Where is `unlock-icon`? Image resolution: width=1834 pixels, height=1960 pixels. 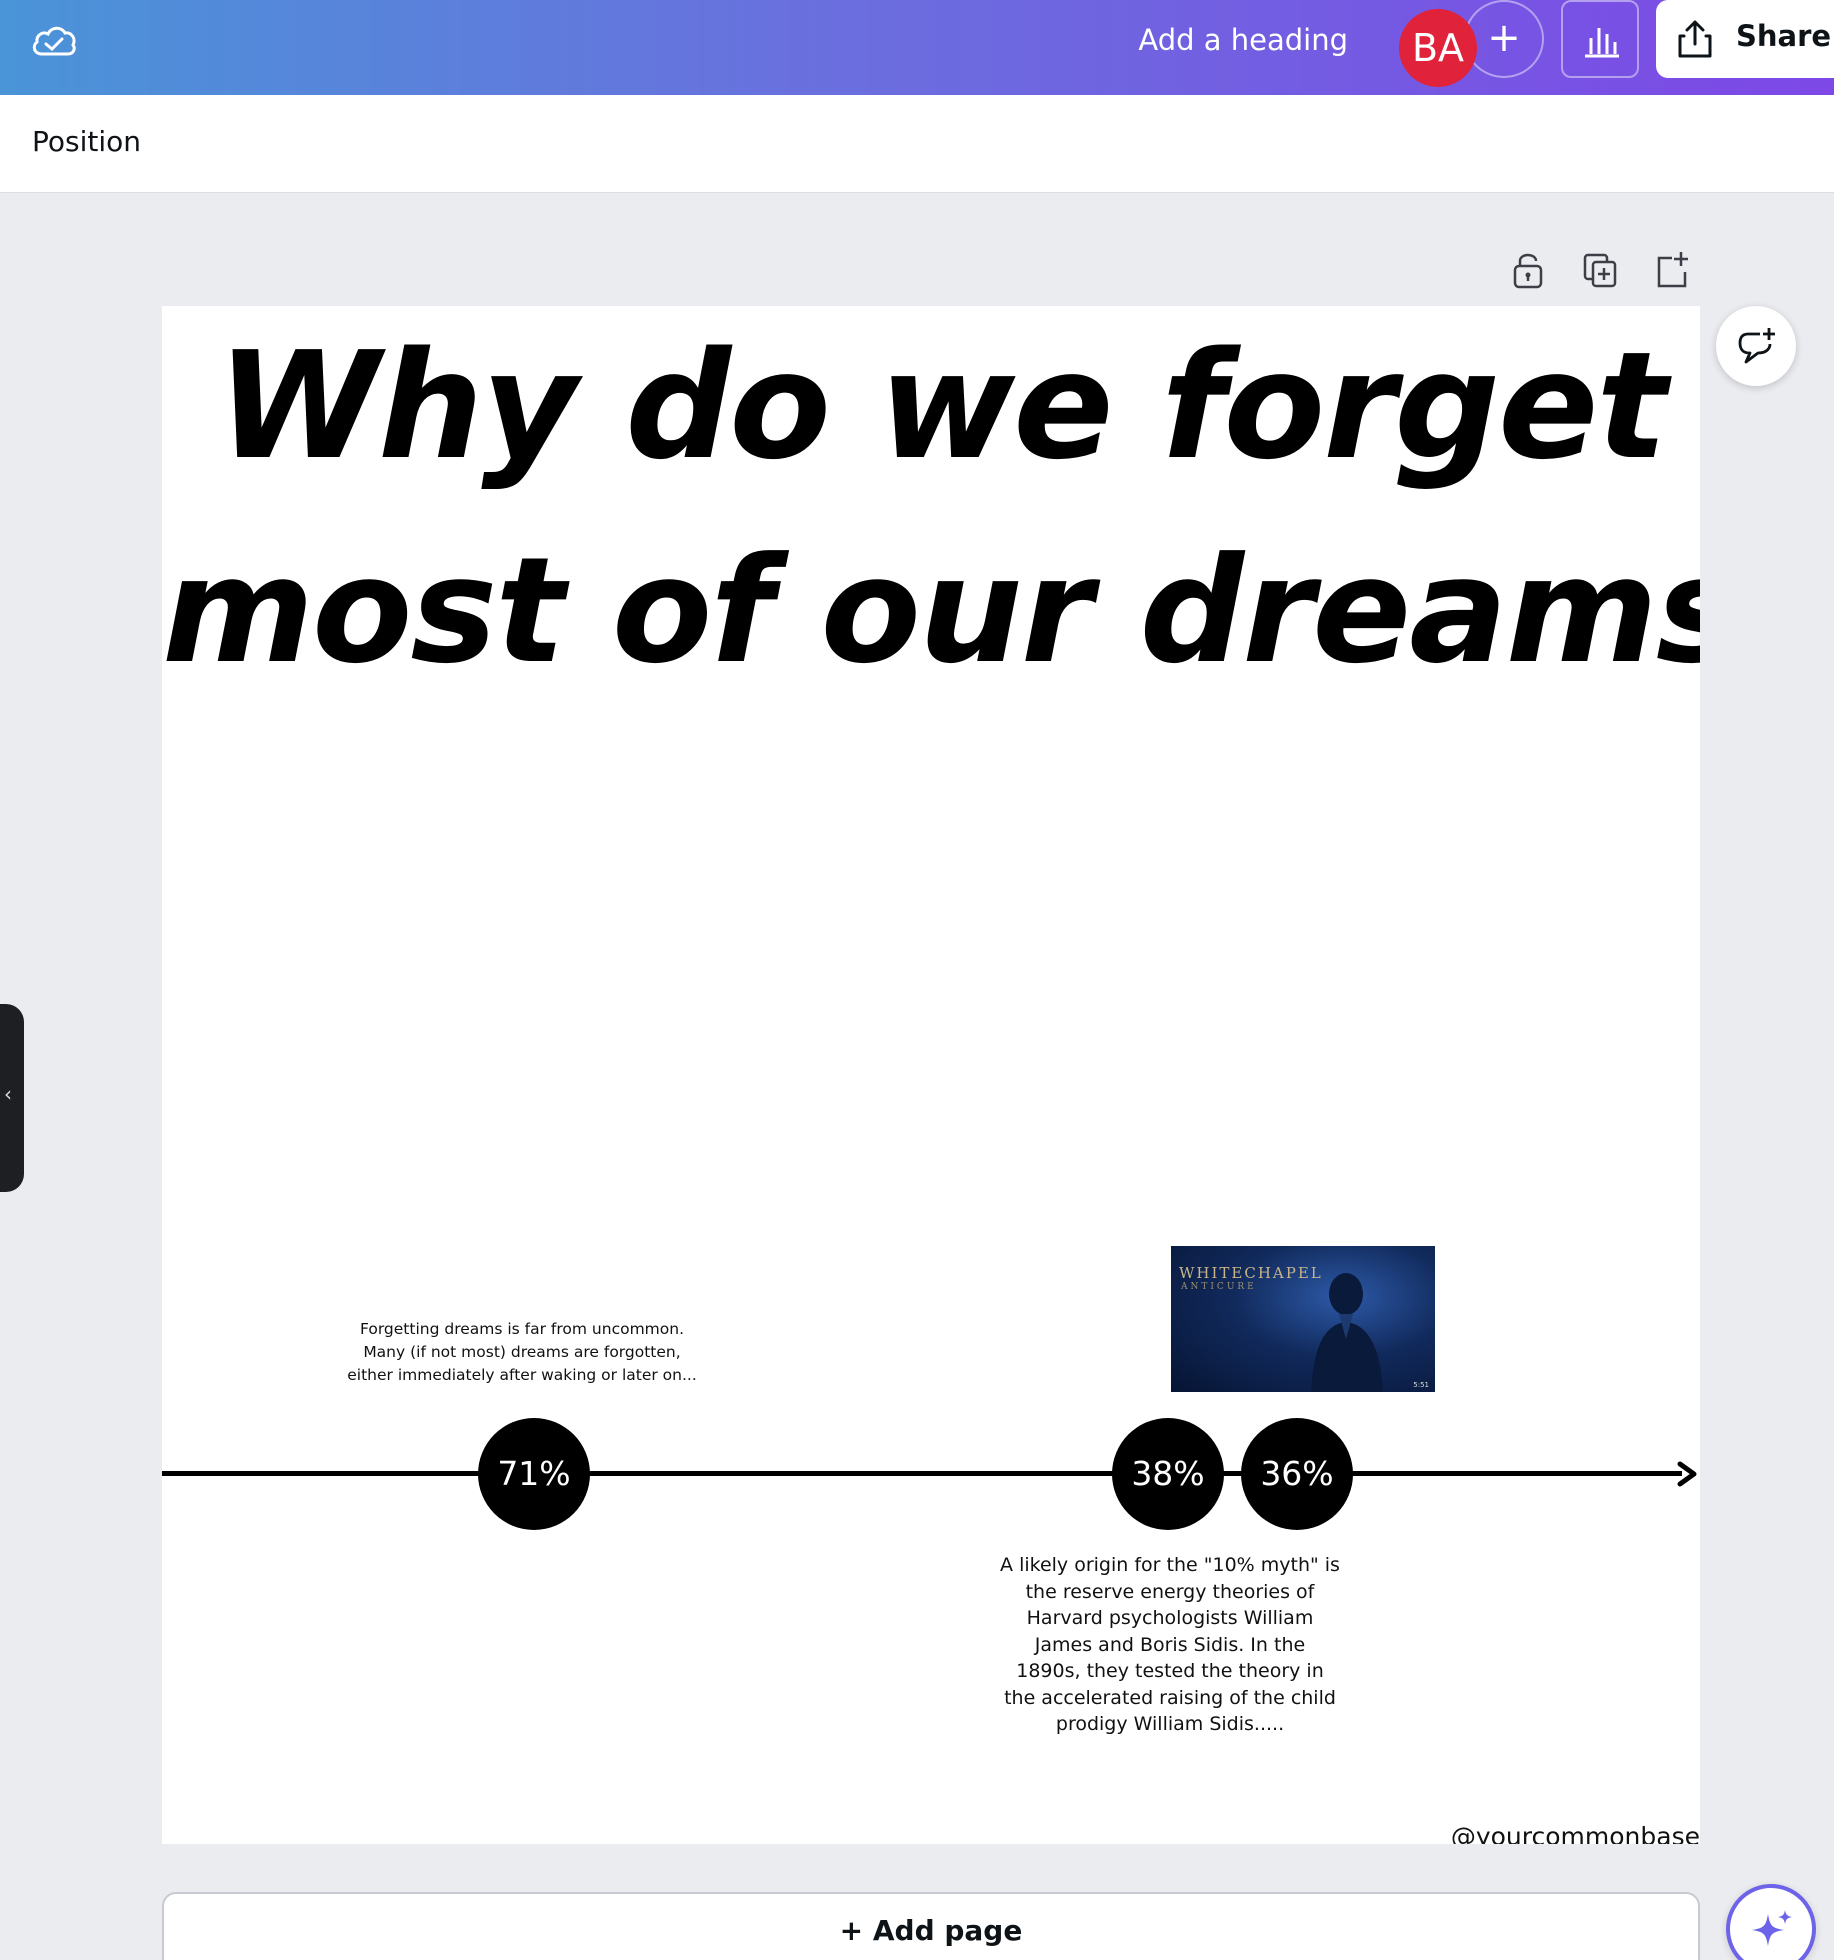 unlock-icon is located at coordinates (1528, 271).